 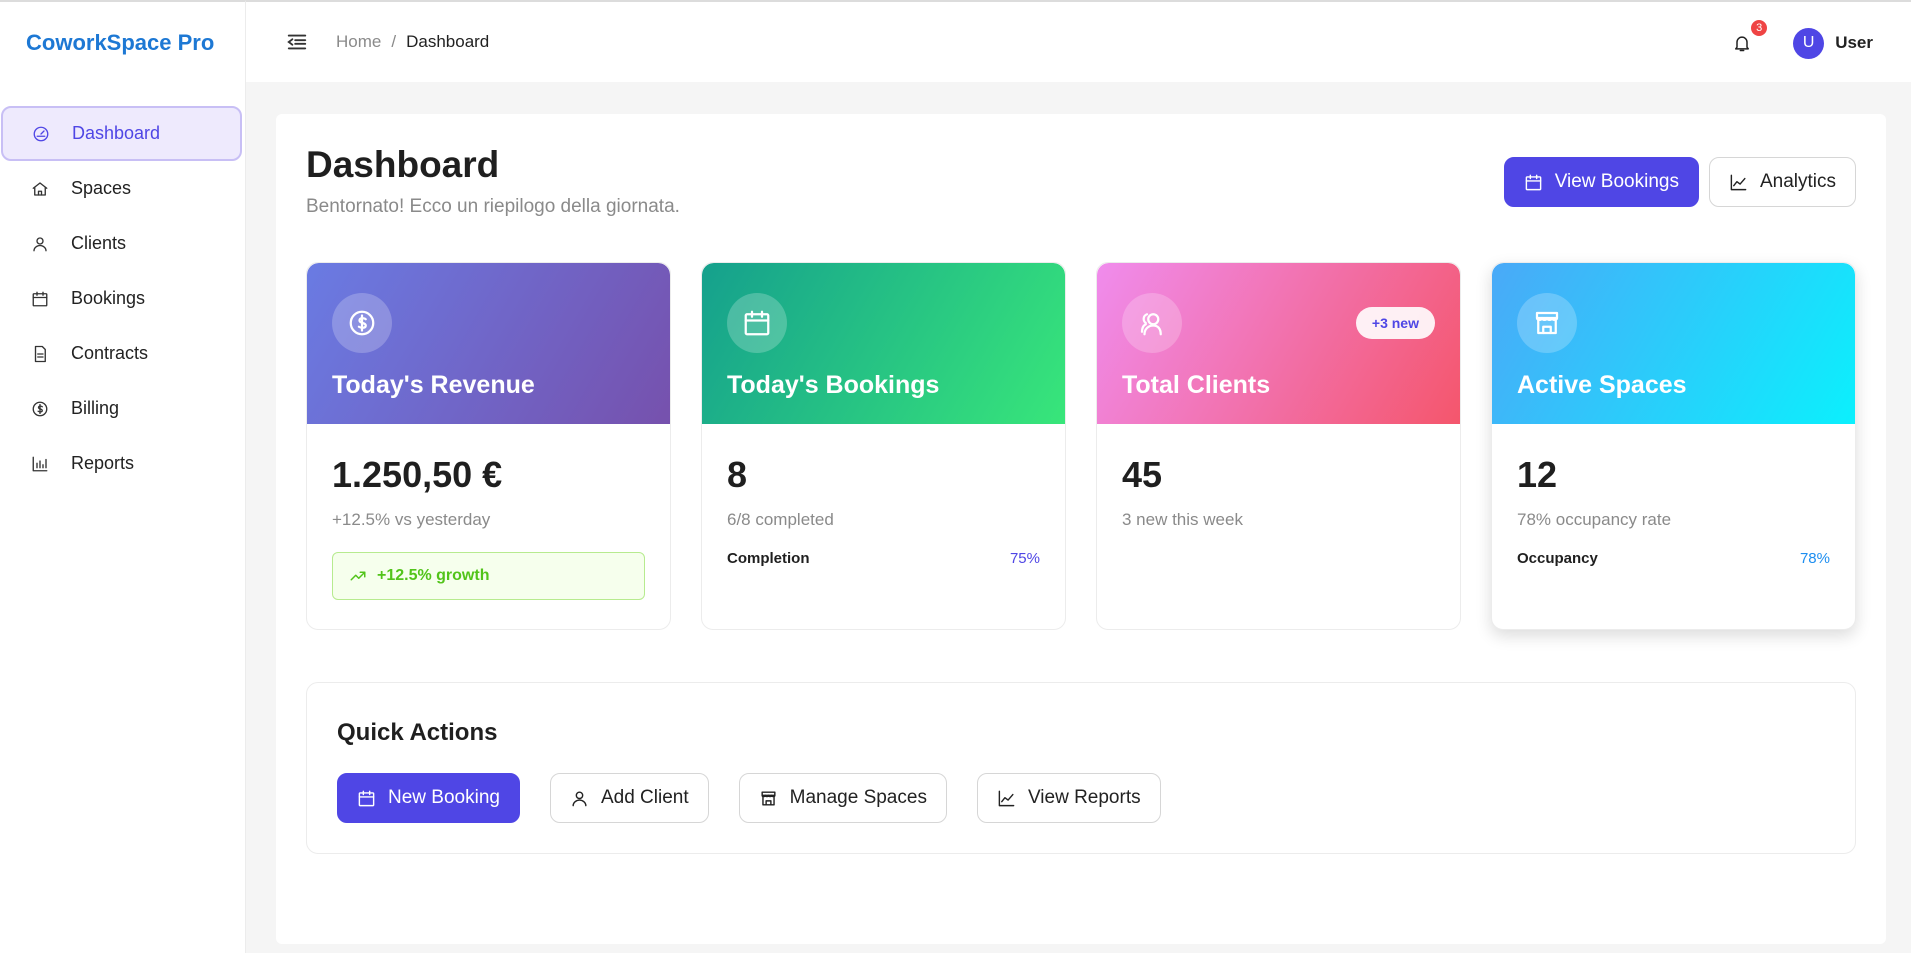 What do you see at coordinates (433, 385) in the screenshot?
I see `card-title: Today's Revenue` at bounding box center [433, 385].